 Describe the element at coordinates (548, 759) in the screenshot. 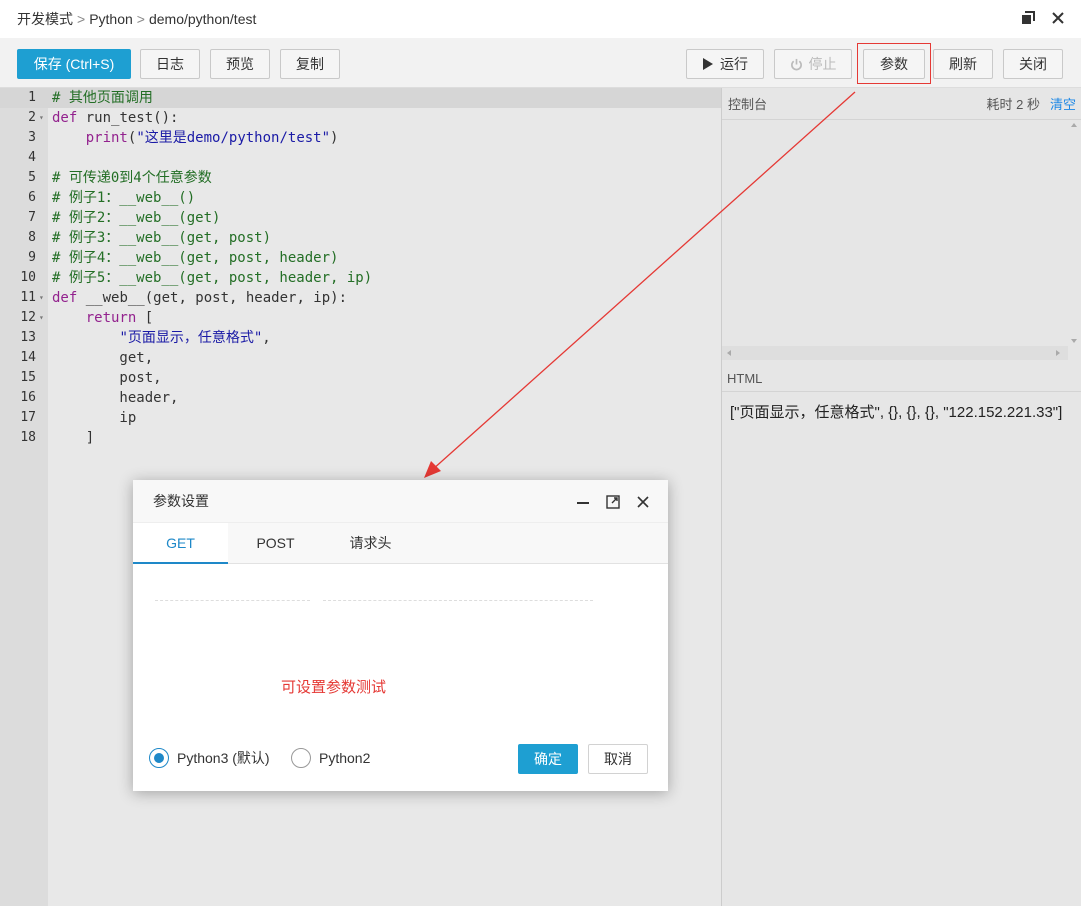

I see `confirm-button: 确定` at that location.